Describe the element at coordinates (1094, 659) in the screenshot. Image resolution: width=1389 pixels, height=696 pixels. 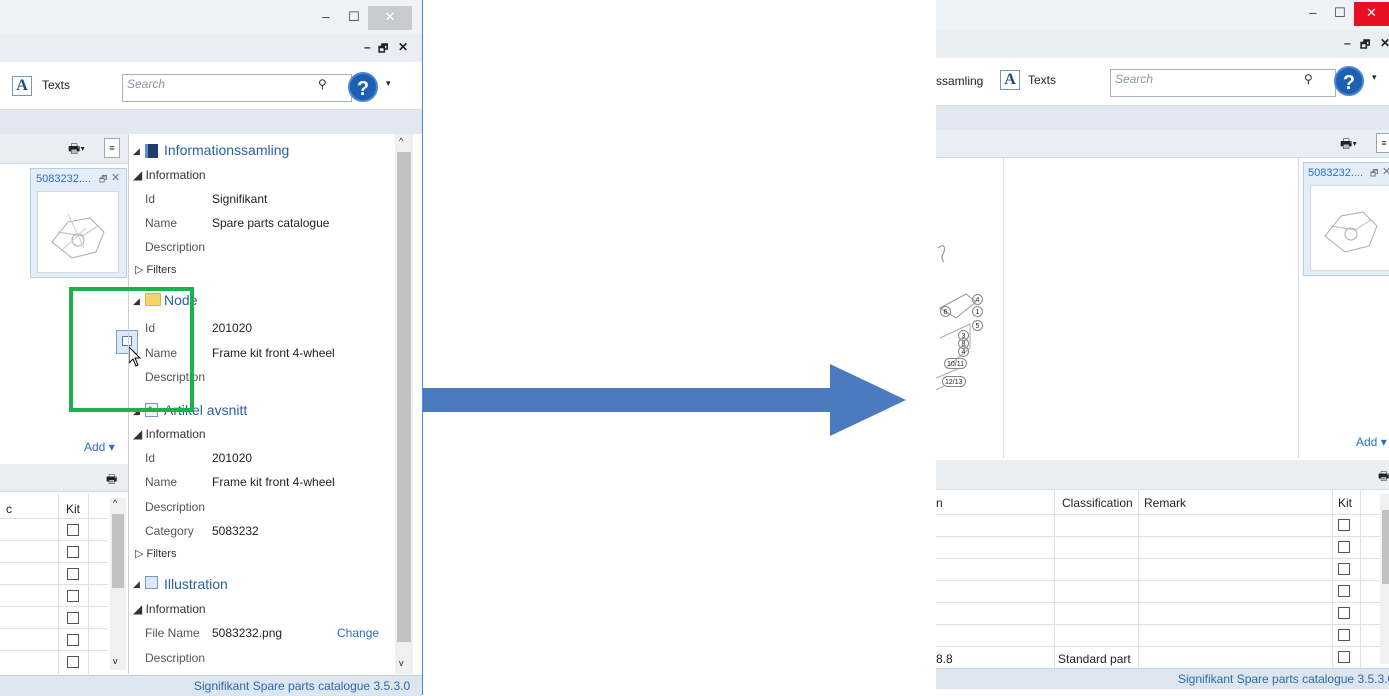
I see `cell-classification: Standard part` at that location.